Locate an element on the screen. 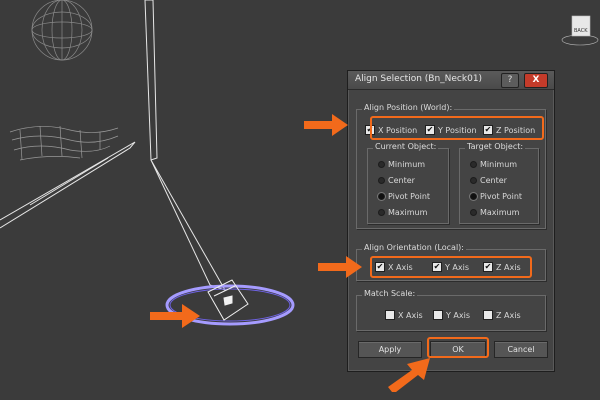 This screenshot has height=400, width=600. align-orientation-label: Align Orientation (Local): is located at coordinates (414, 247).